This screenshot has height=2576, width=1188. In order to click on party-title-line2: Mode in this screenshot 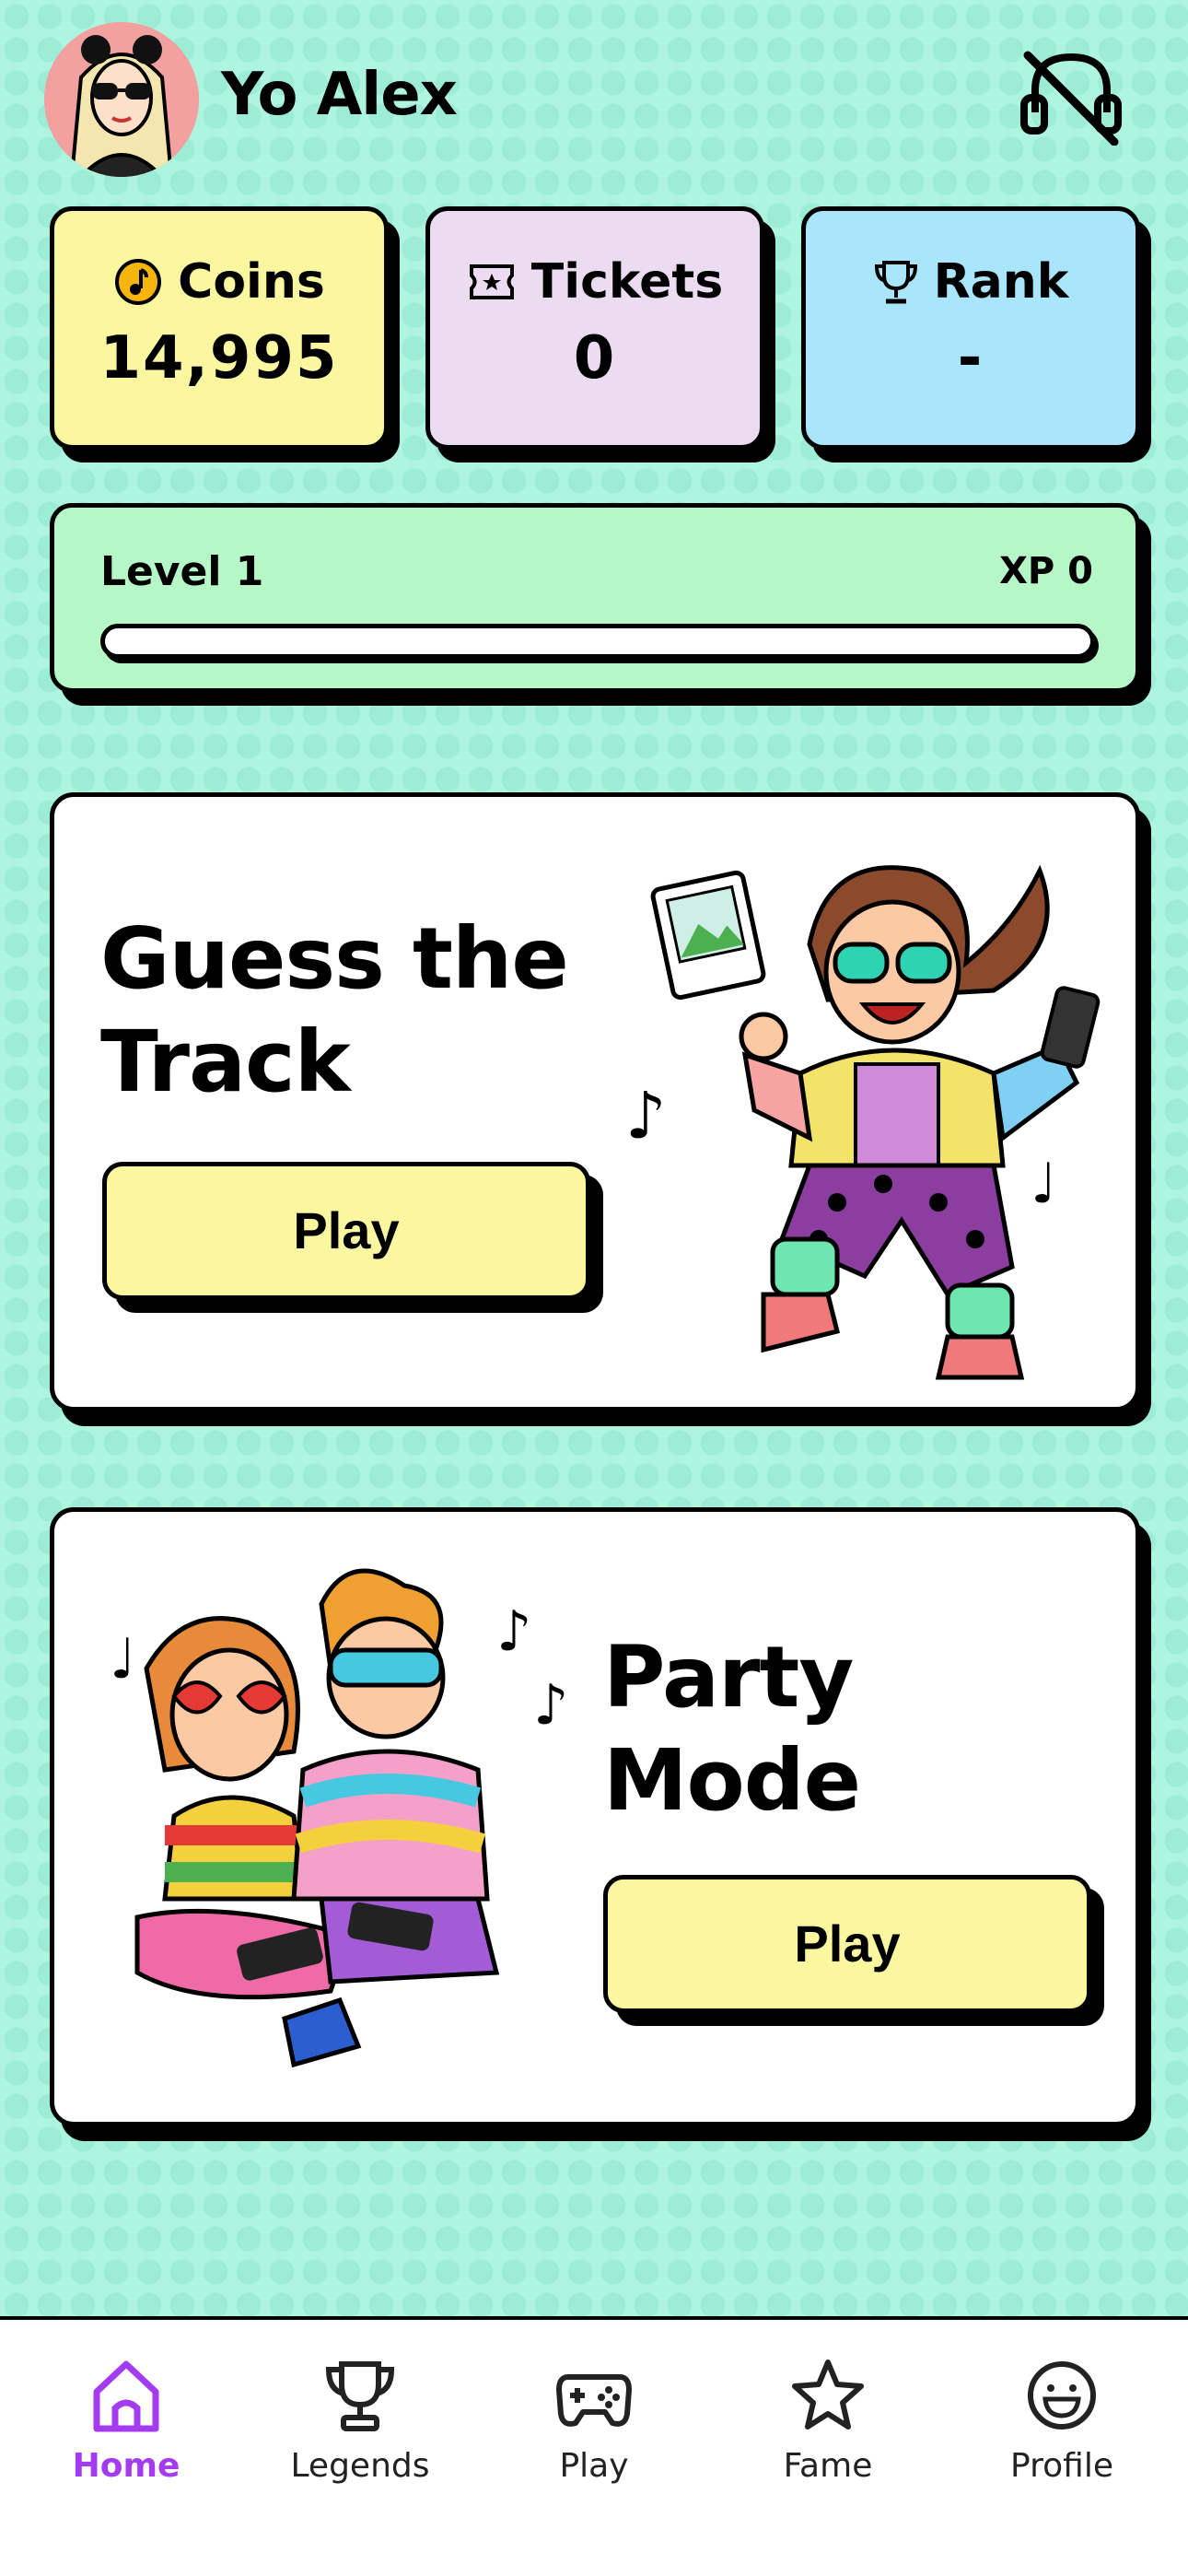, I will do `click(732, 1780)`.